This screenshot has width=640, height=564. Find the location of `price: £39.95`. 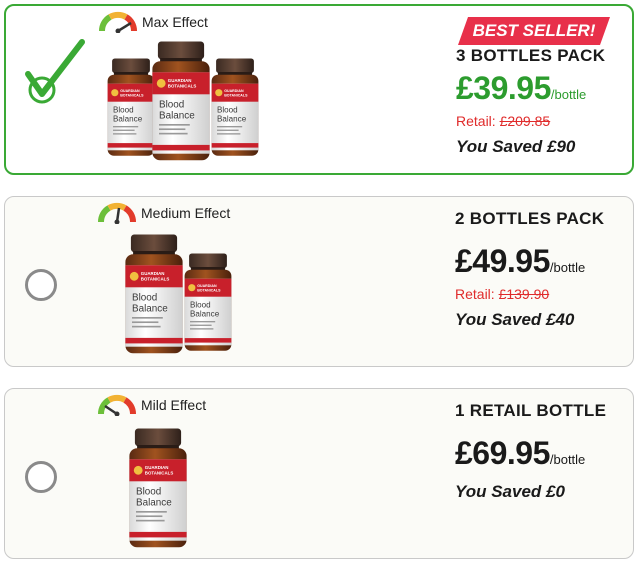

price: £39.95 is located at coordinates (503, 88).